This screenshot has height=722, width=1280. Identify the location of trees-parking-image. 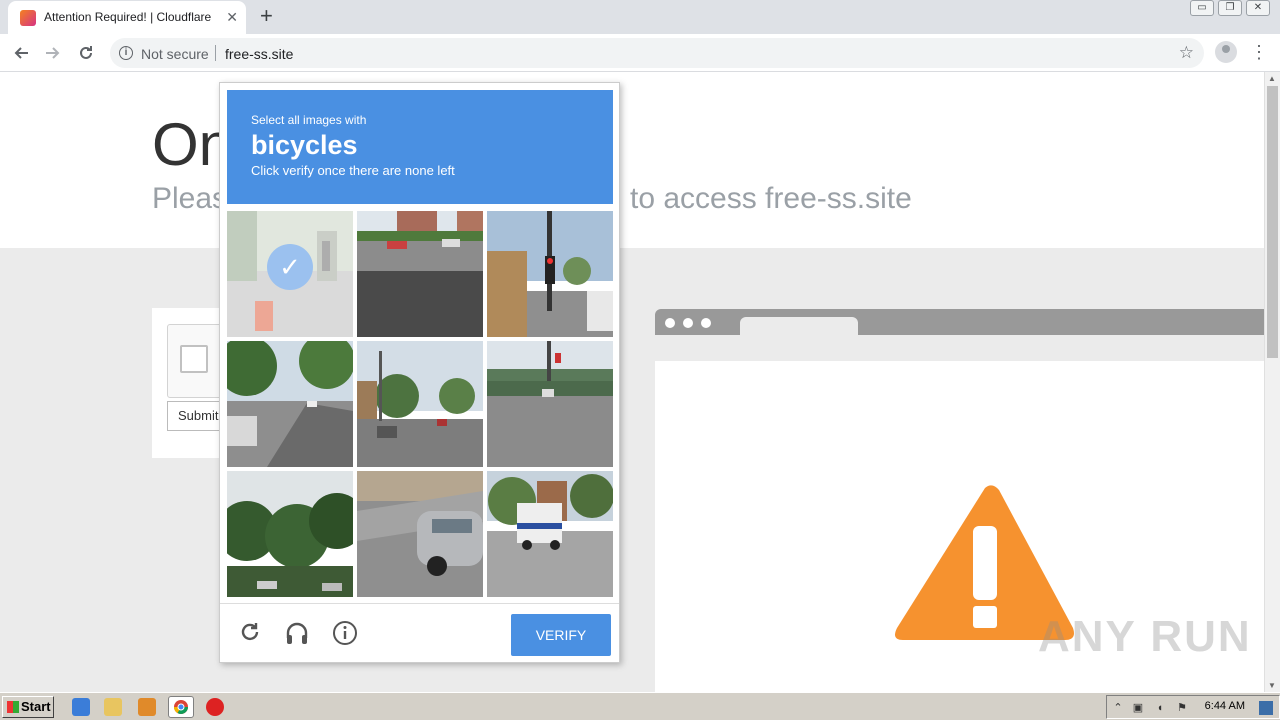
(290, 534).